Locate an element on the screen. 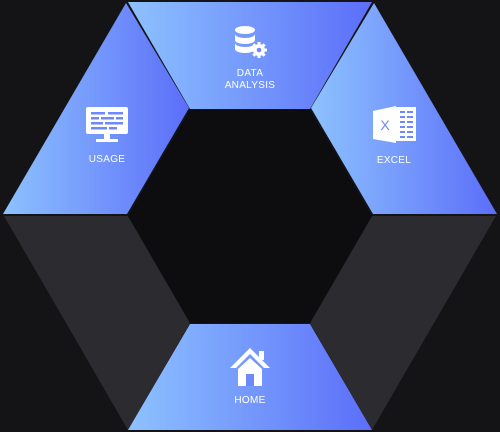 This screenshot has width=500, height=432. usage-label: USAGE is located at coordinates (107, 159).